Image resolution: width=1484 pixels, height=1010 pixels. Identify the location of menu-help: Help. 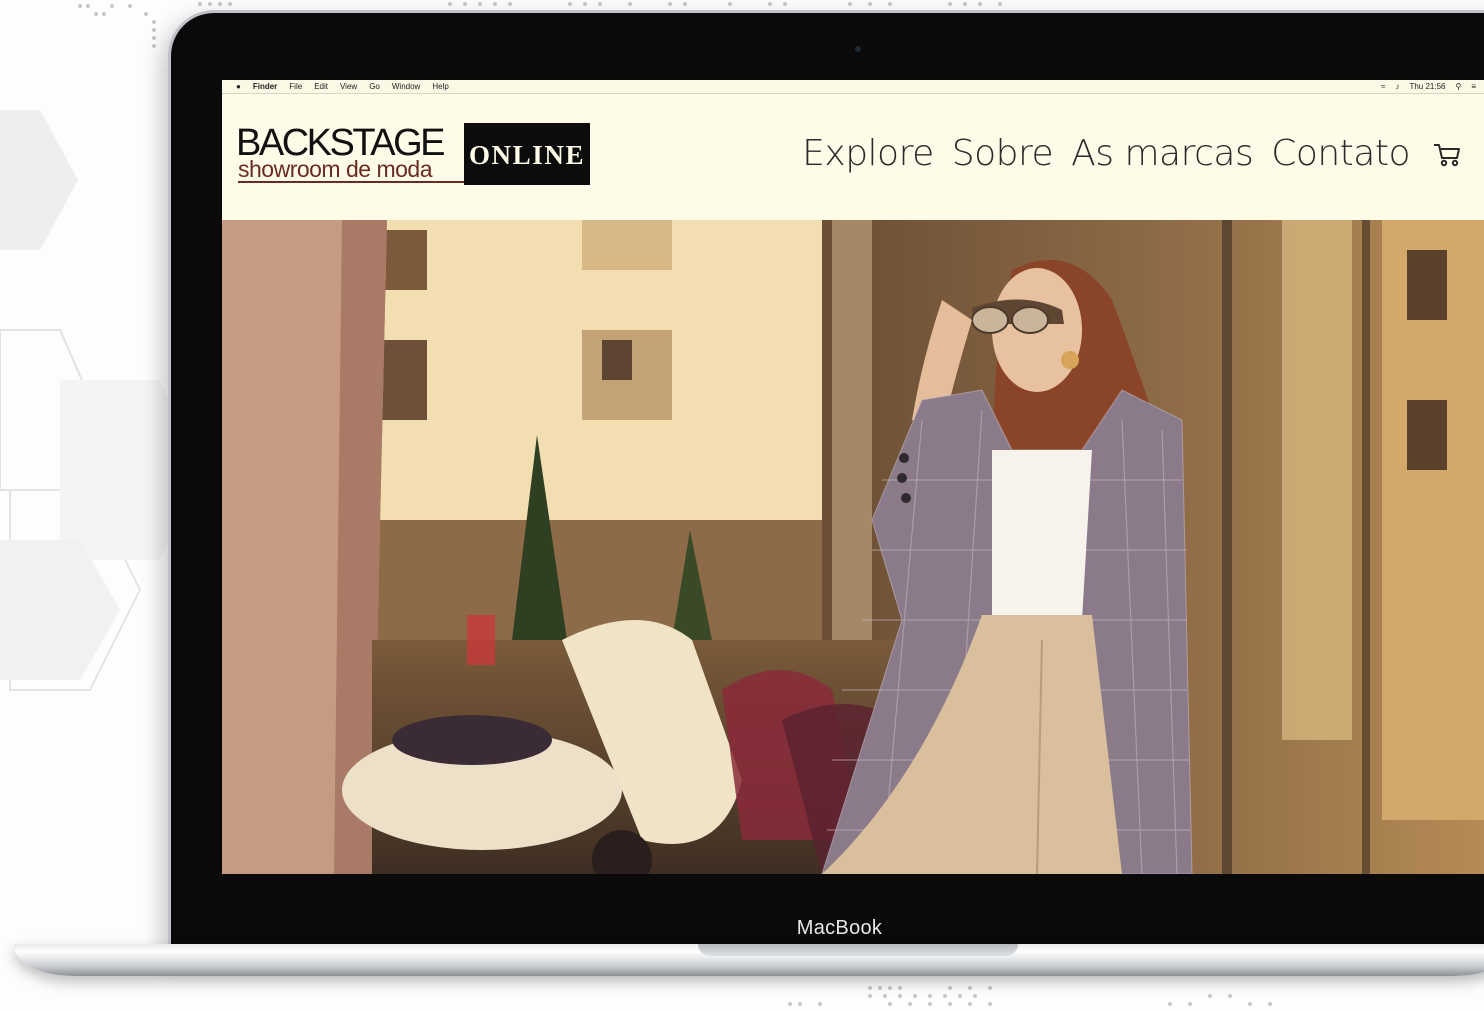
(440, 86).